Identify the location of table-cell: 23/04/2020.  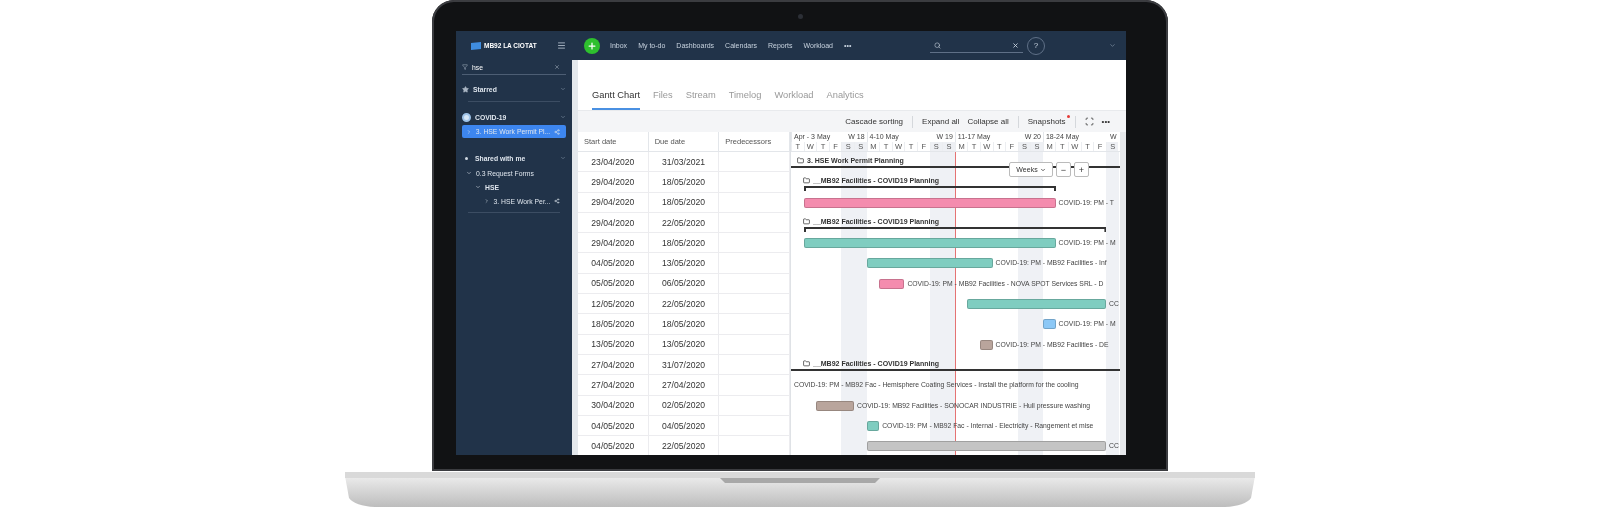
(613, 162).